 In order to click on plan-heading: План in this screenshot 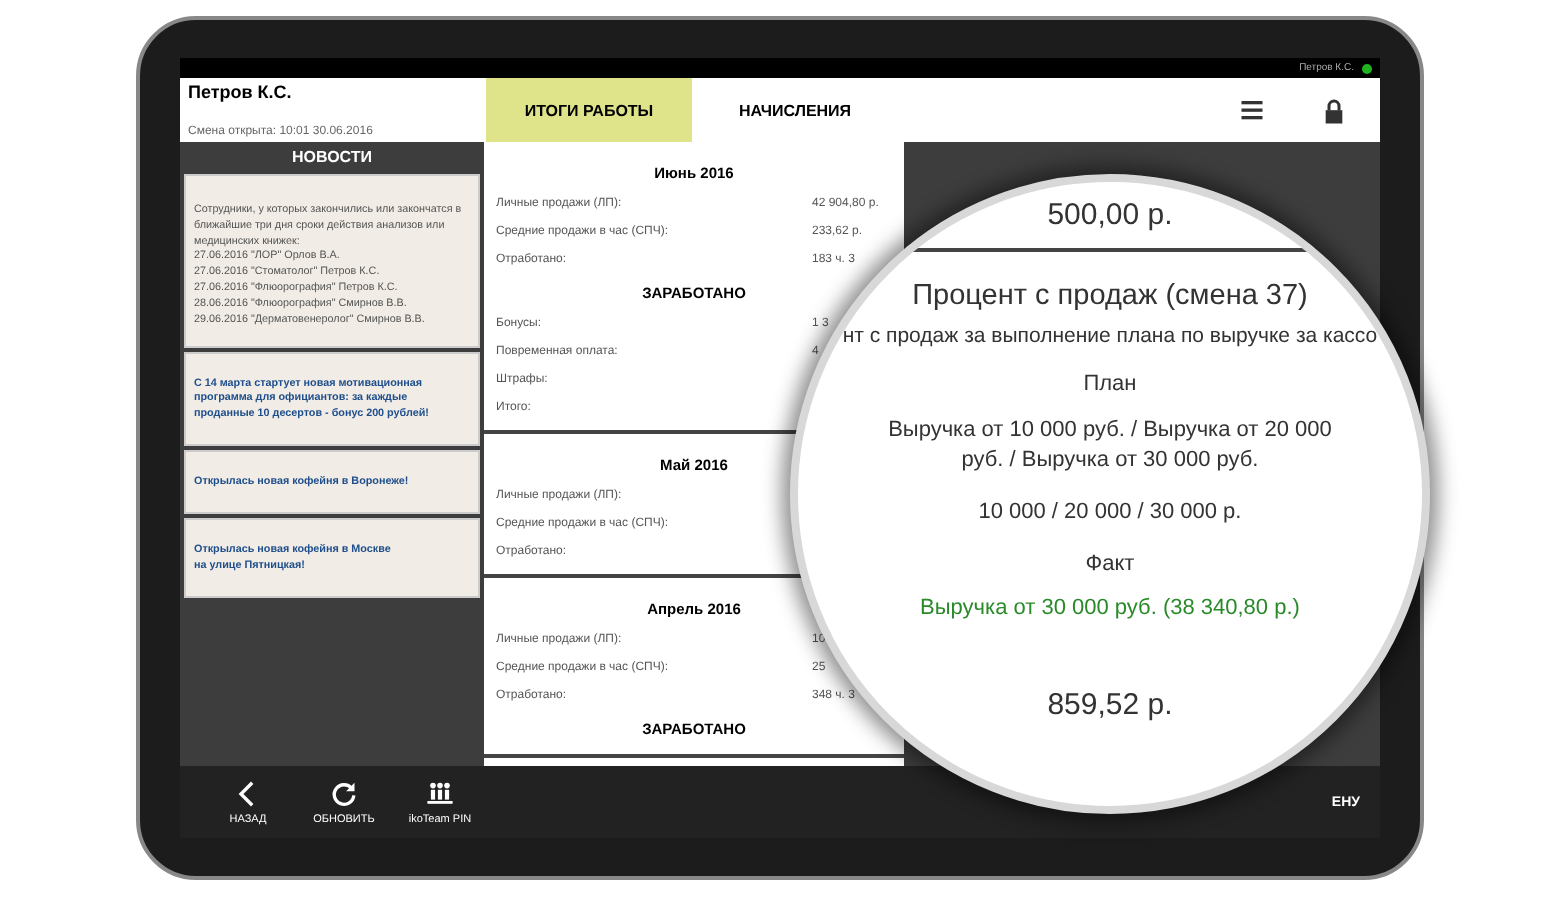, I will do `click(1110, 384)`.